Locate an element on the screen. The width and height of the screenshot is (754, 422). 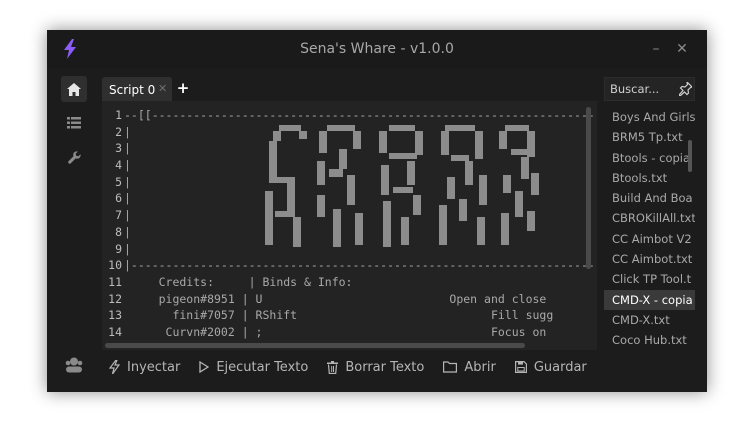
minimize-button: – is located at coordinates (656, 49).